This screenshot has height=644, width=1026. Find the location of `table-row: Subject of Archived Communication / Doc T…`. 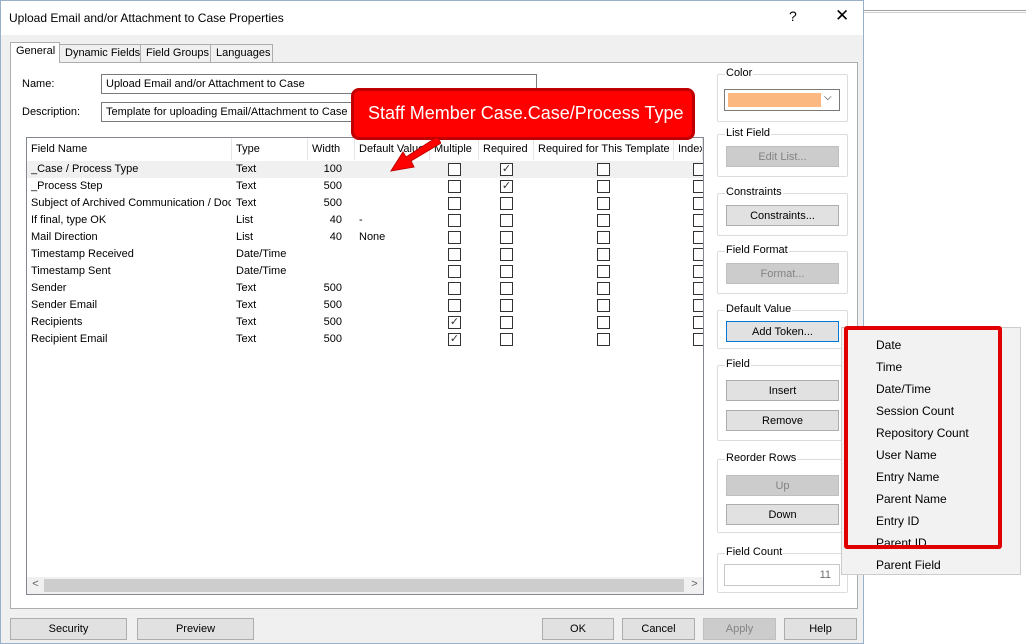

table-row: Subject of Archived Communication / Doc T… is located at coordinates (365, 203).